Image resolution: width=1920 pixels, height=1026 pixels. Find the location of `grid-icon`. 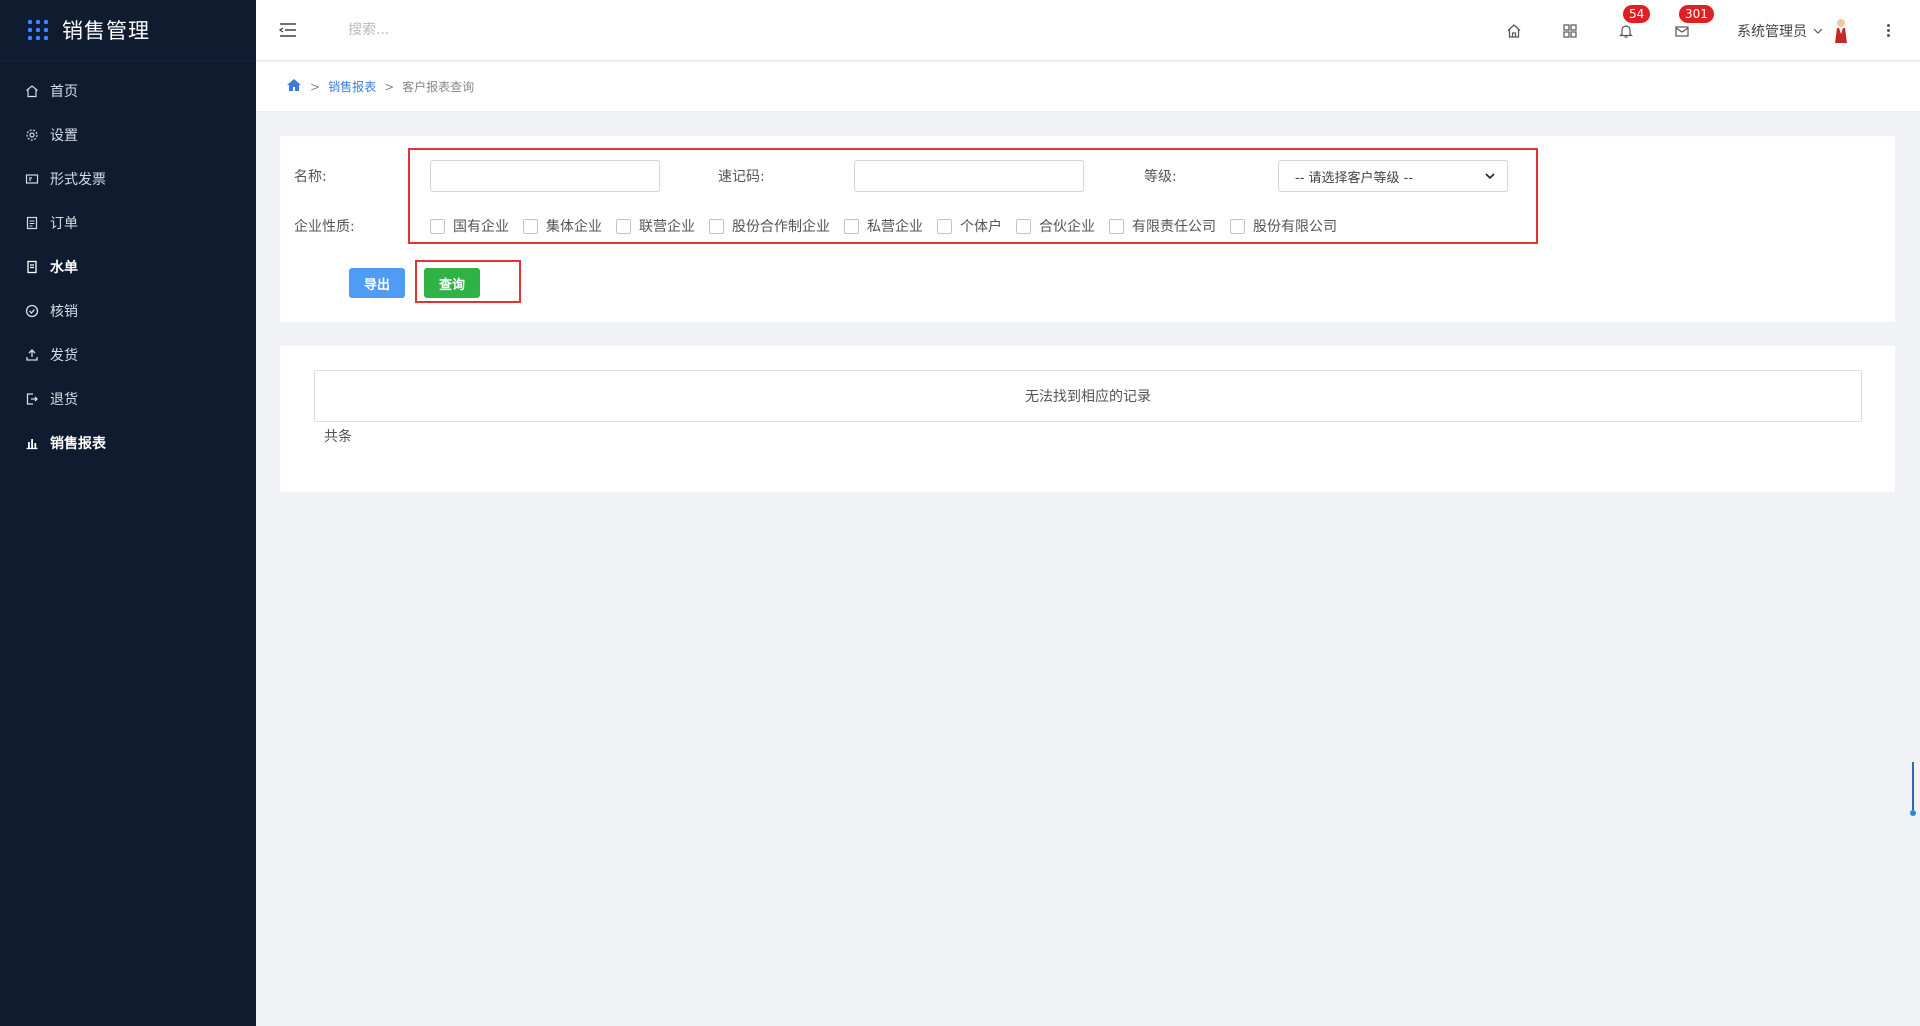

grid-icon is located at coordinates (1570, 31).